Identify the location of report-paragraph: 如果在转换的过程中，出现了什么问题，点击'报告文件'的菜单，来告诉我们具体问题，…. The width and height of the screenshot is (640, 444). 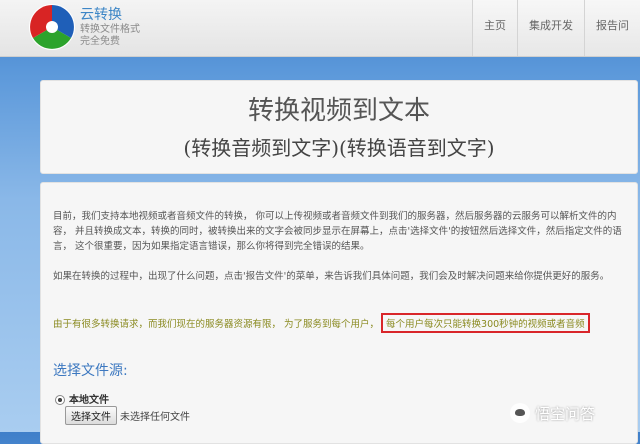
(331, 276).